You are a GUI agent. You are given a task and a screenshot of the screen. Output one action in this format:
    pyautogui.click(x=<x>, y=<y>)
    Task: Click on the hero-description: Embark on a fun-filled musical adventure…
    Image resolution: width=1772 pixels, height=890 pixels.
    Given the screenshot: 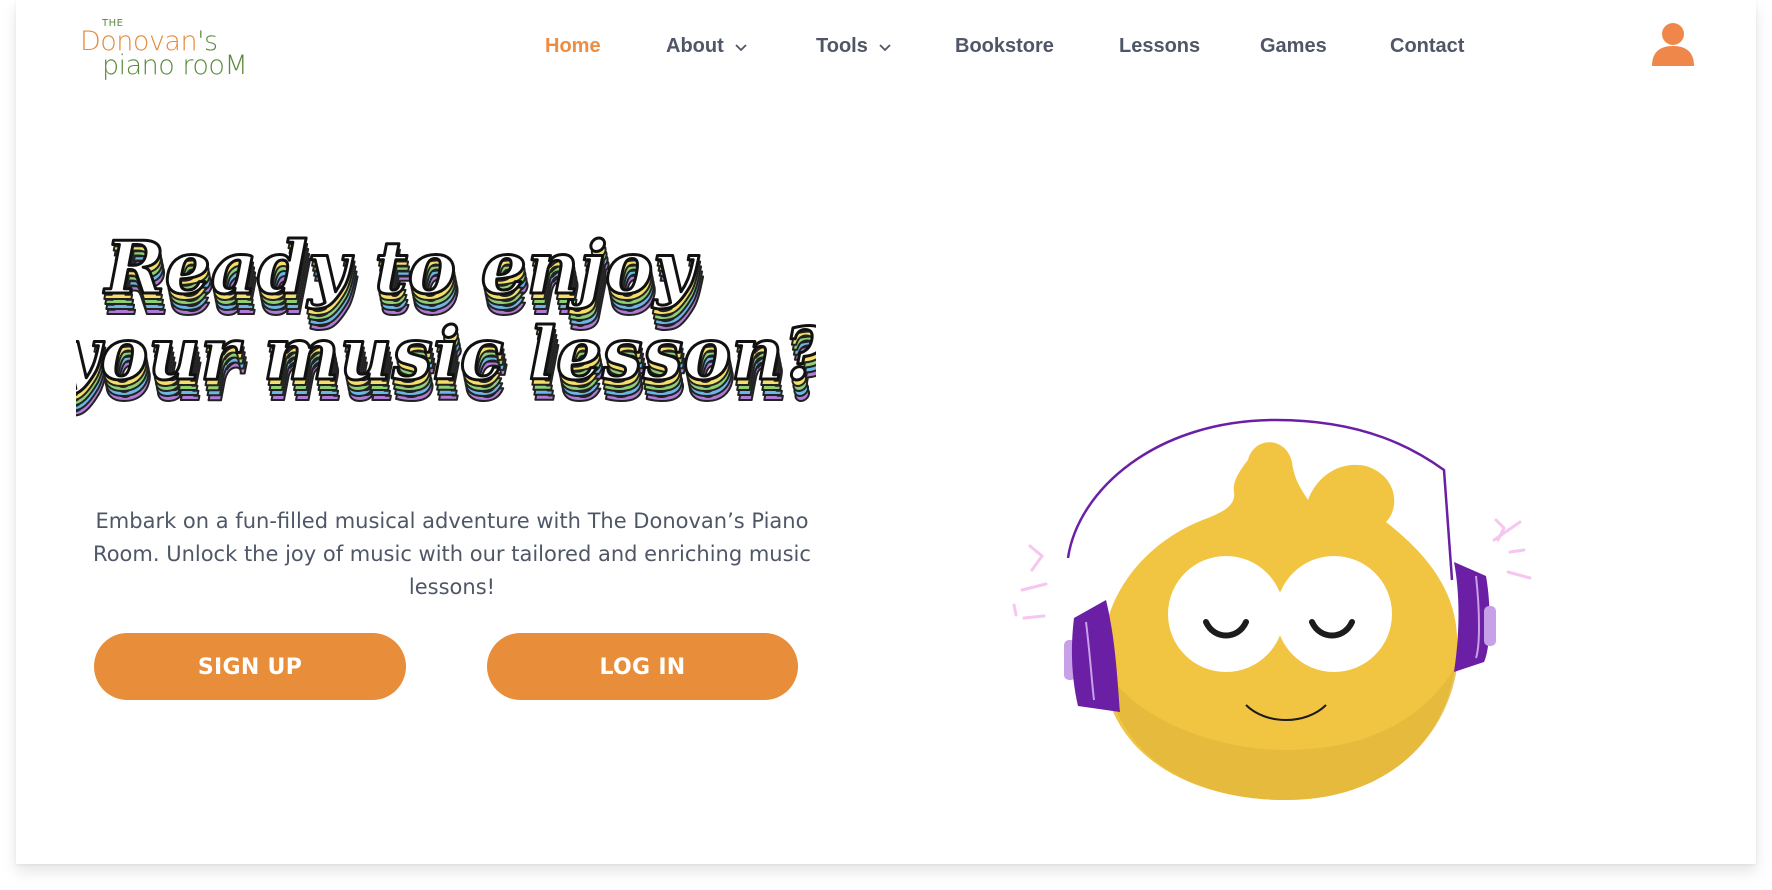 What is the action you would take?
    pyautogui.click(x=452, y=554)
    